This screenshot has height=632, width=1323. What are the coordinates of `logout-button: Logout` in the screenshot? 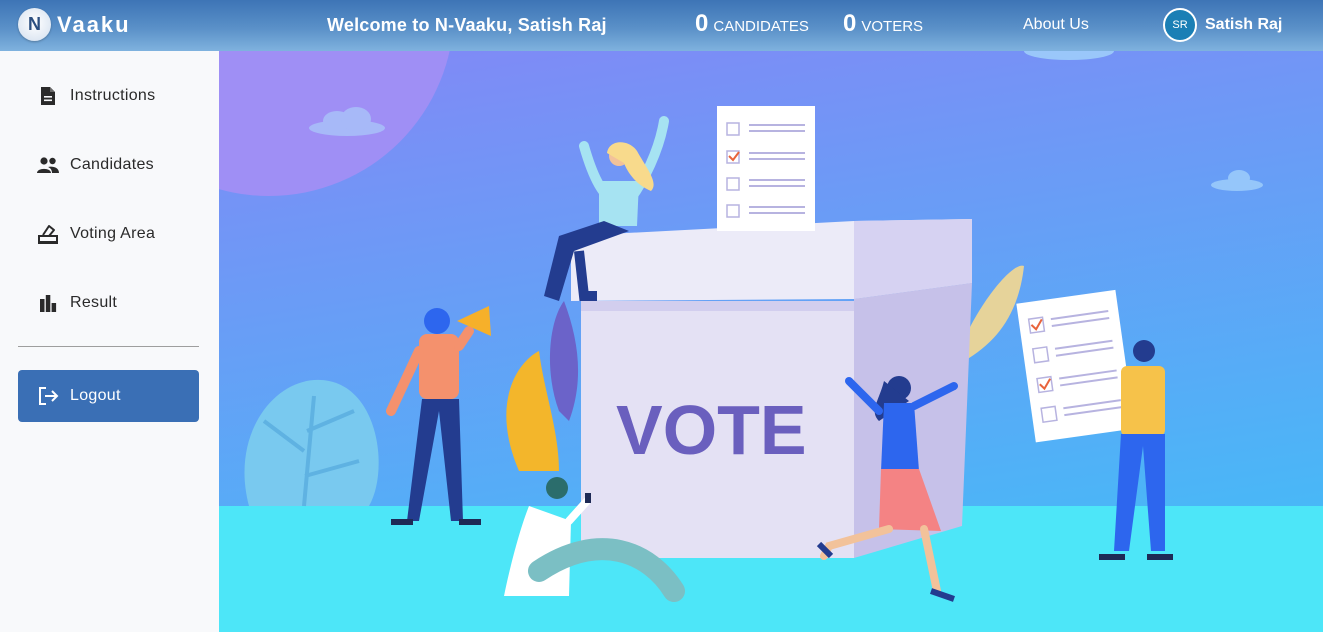 It's located at (108, 396).